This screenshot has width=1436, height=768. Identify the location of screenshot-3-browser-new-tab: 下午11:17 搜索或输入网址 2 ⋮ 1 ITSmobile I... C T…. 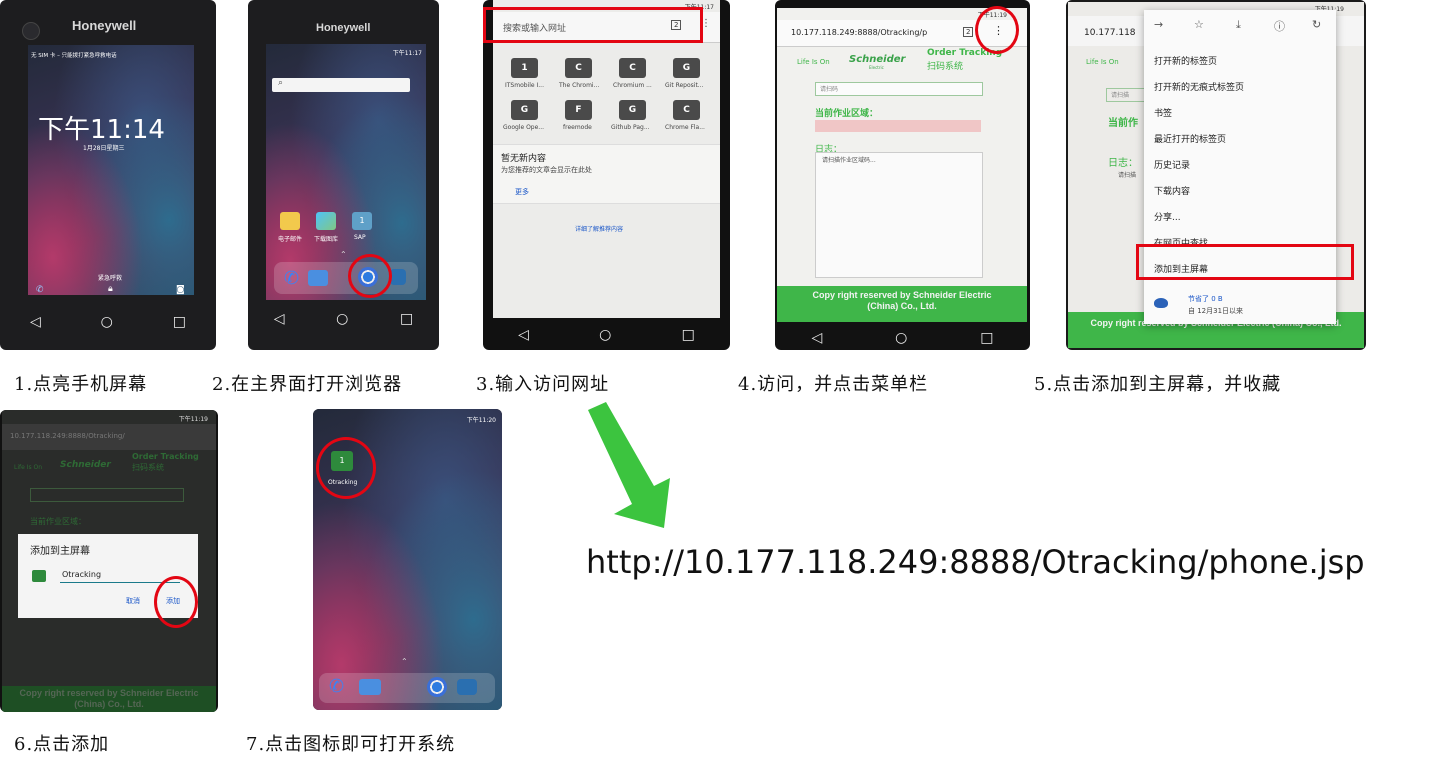
(606, 175).